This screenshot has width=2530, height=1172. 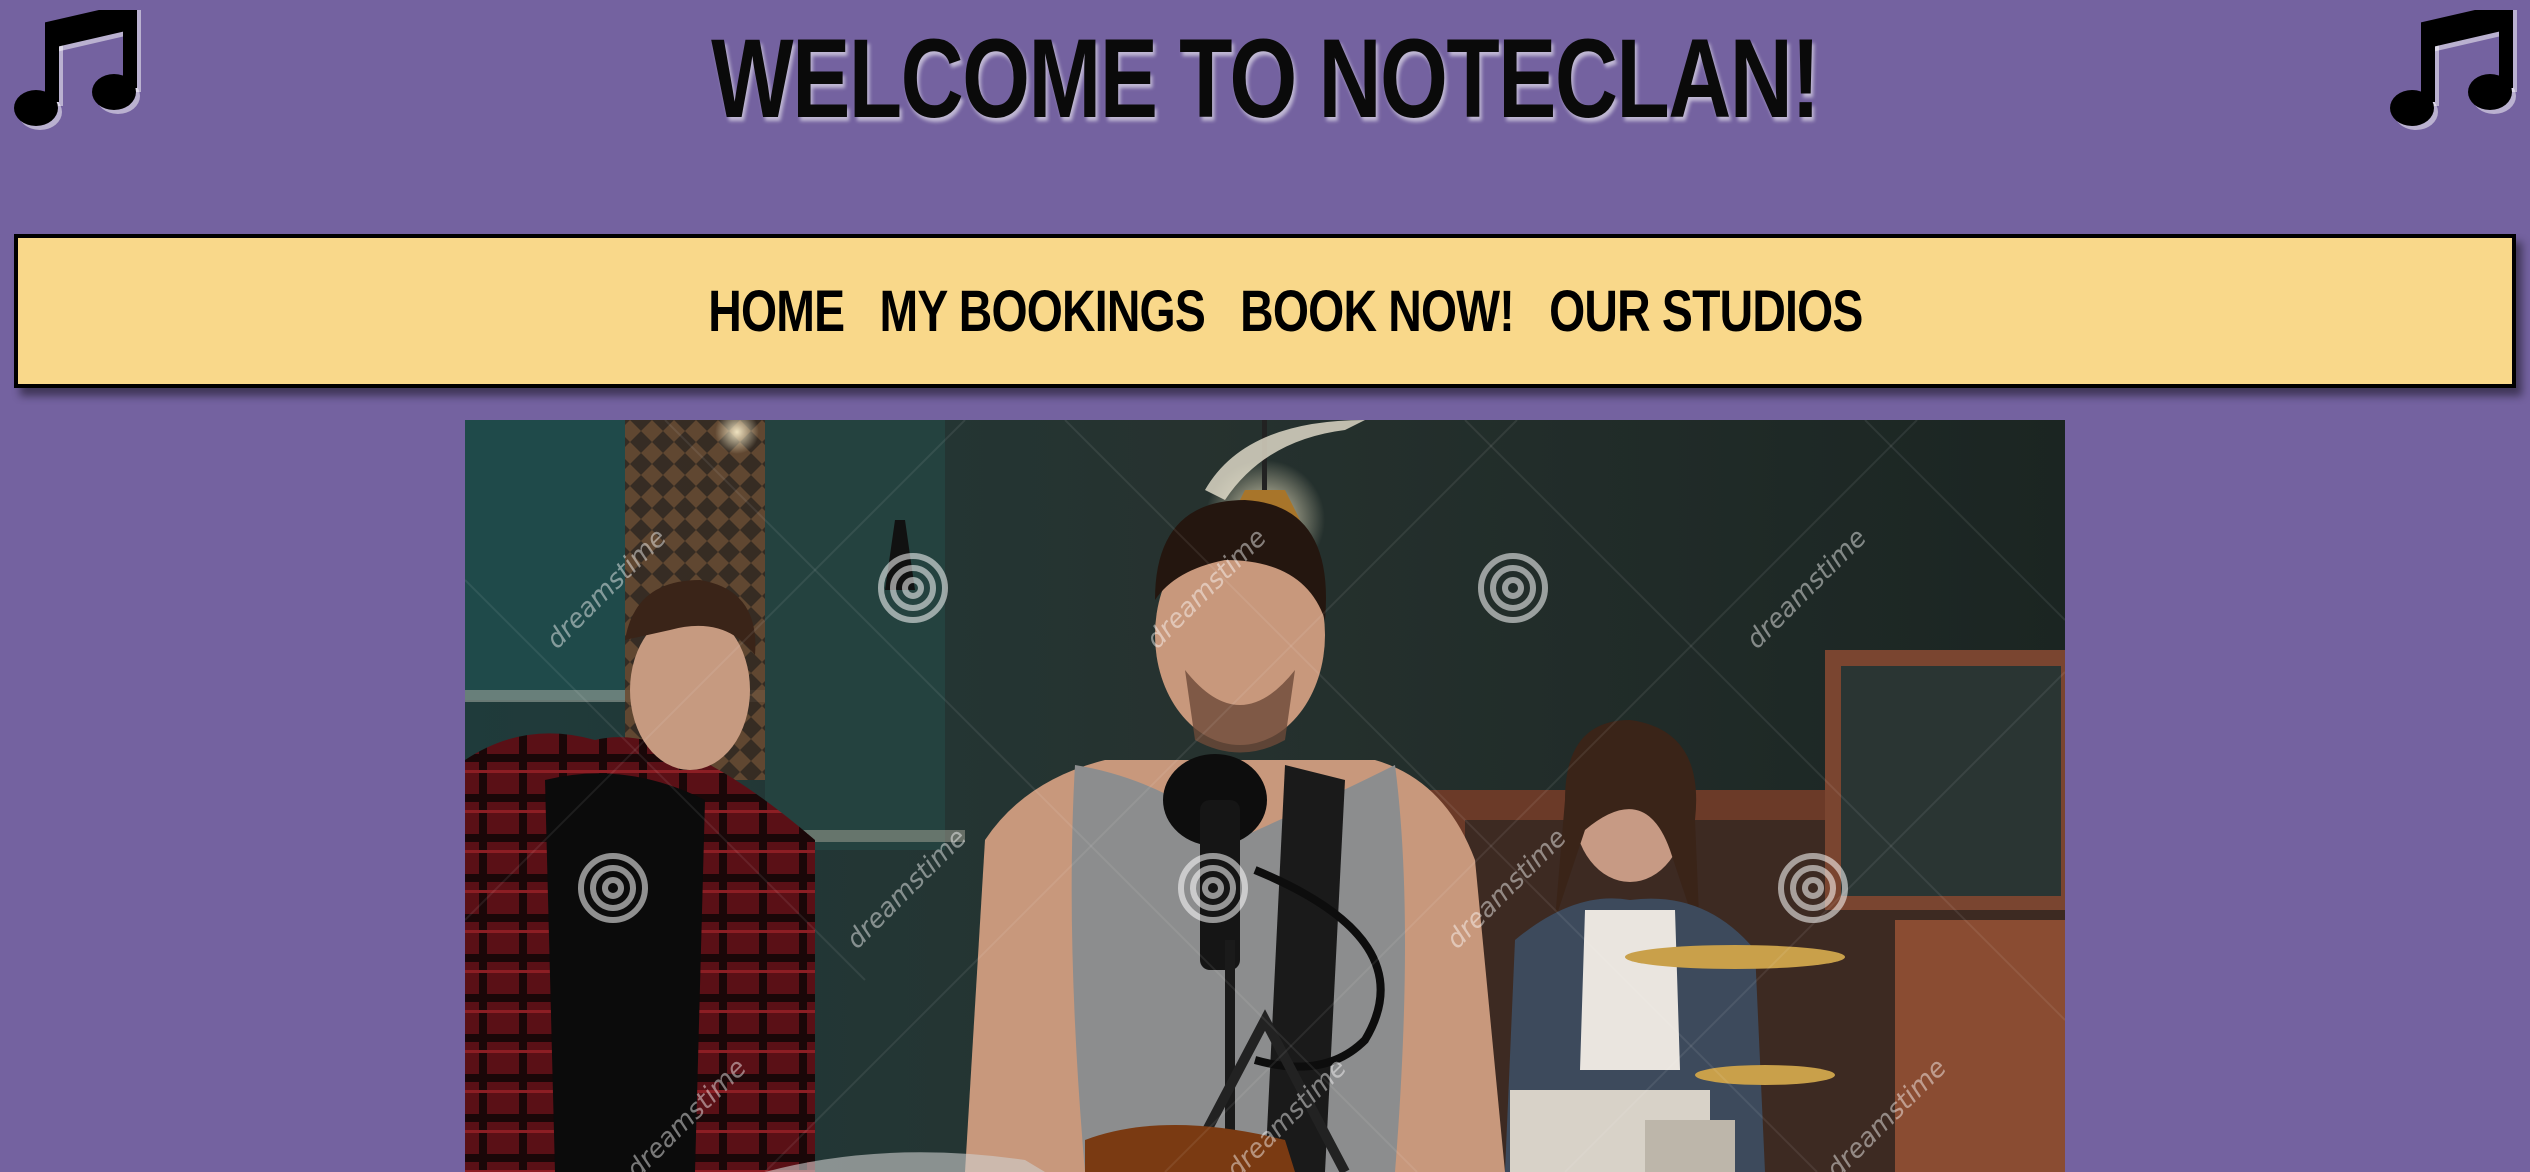 I want to click on page-title: WELCOME TO NOTECLAN!, so click(x=1265, y=78).